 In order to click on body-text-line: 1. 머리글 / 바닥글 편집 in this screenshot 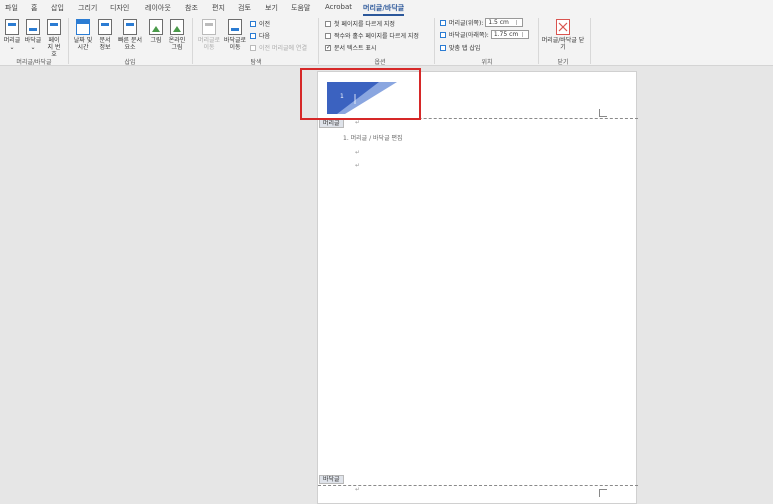, I will do `click(373, 137)`.